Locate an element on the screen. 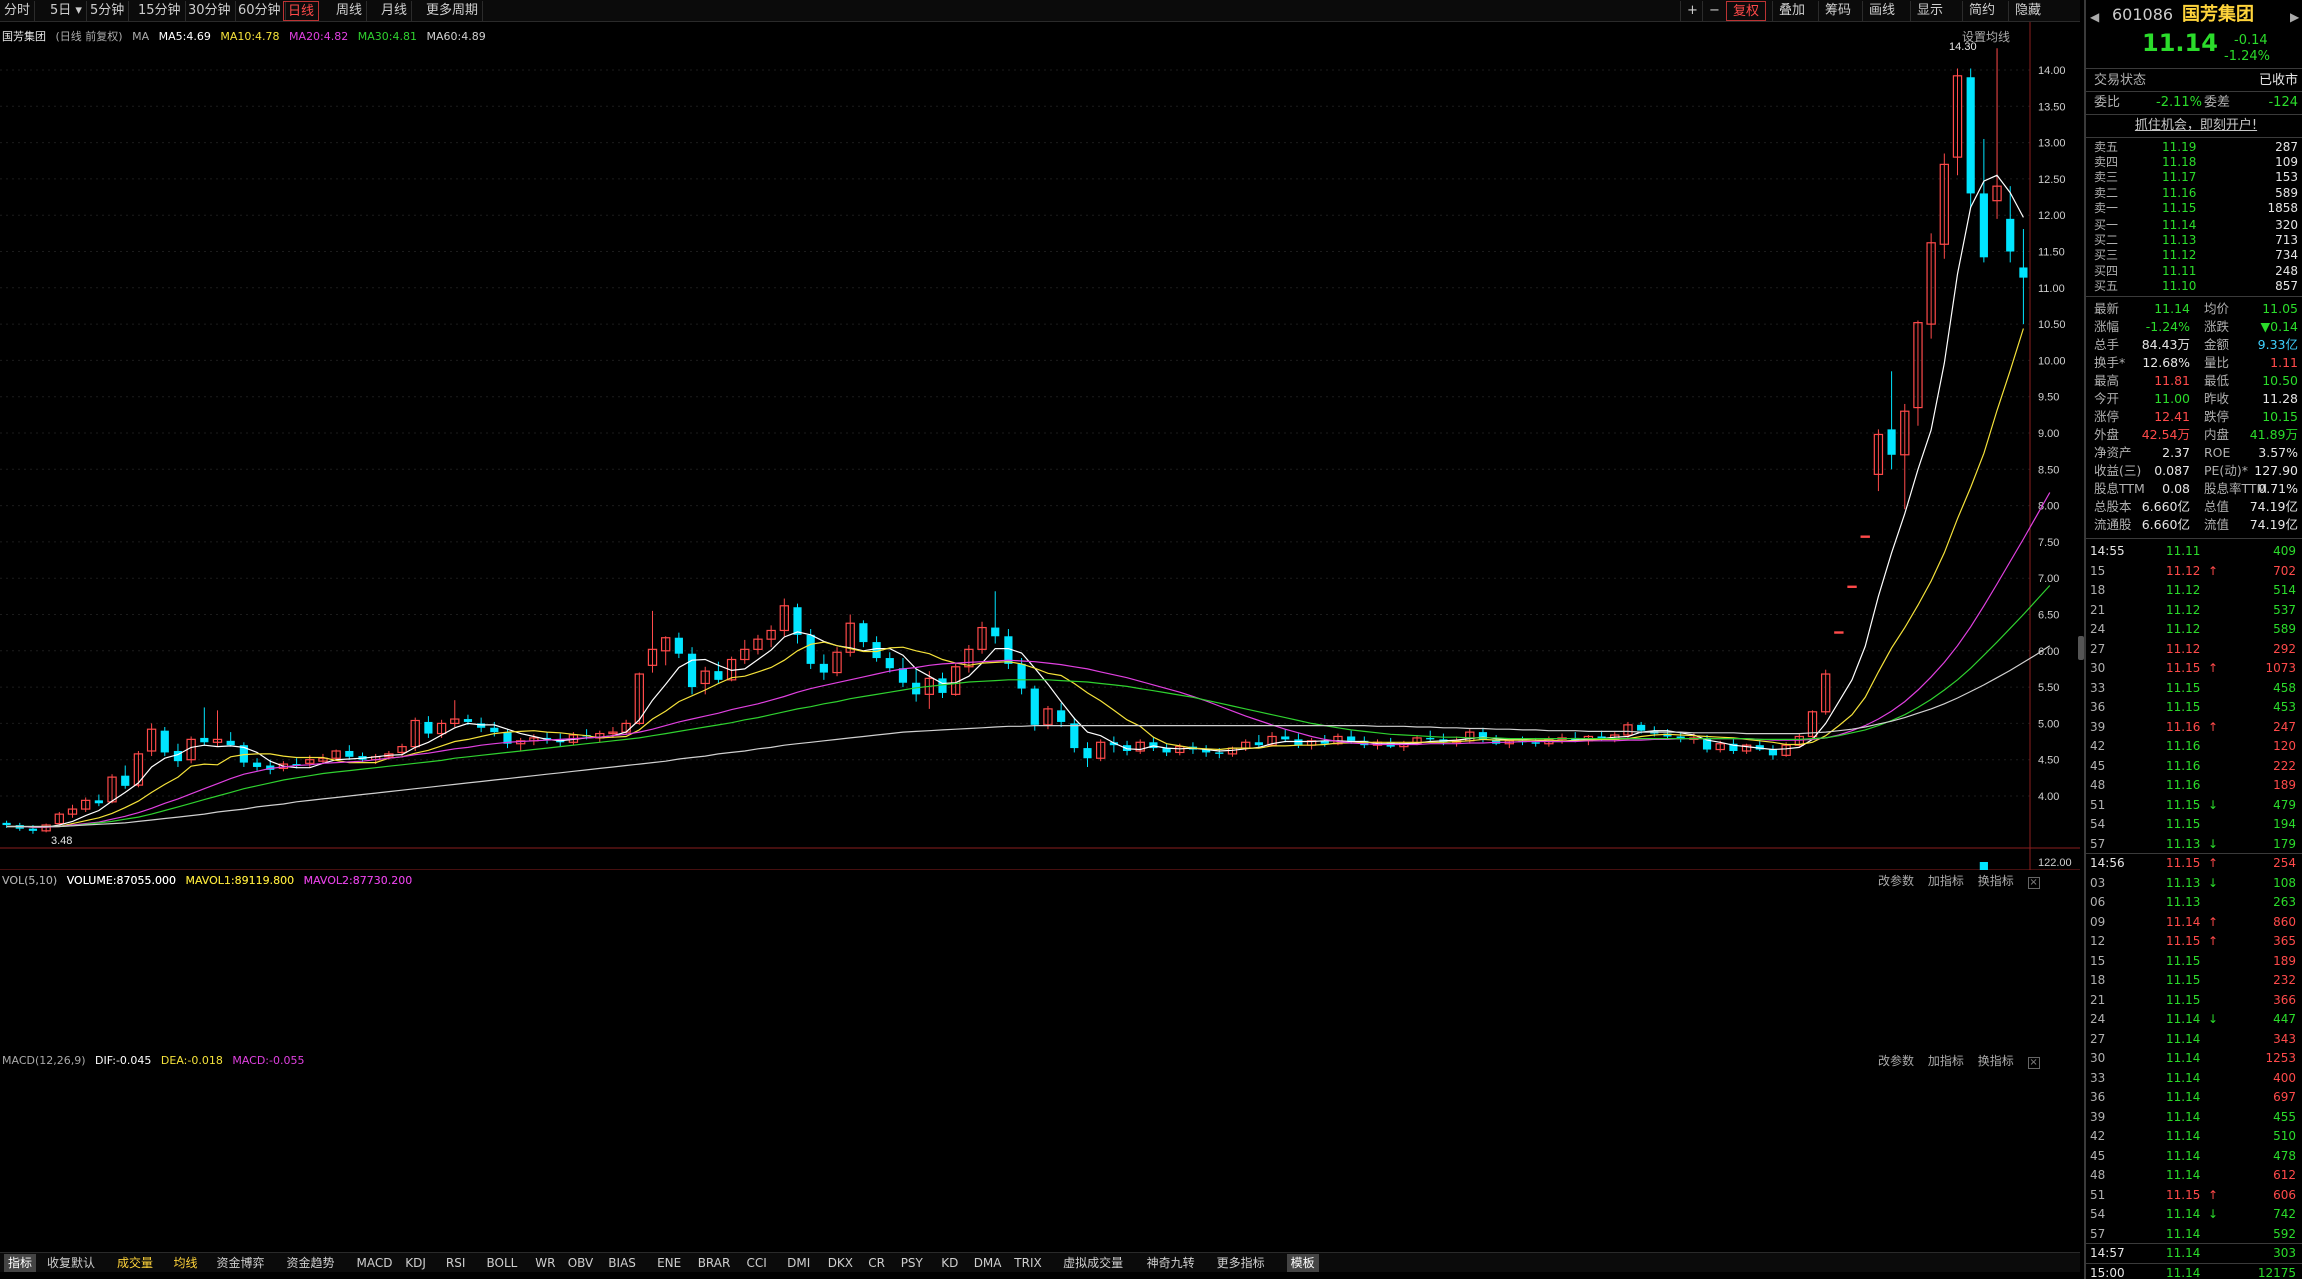 The height and width of the screenshot is (1279, 2302). period-button-7: 周线 is located at coordinates (350, 11).